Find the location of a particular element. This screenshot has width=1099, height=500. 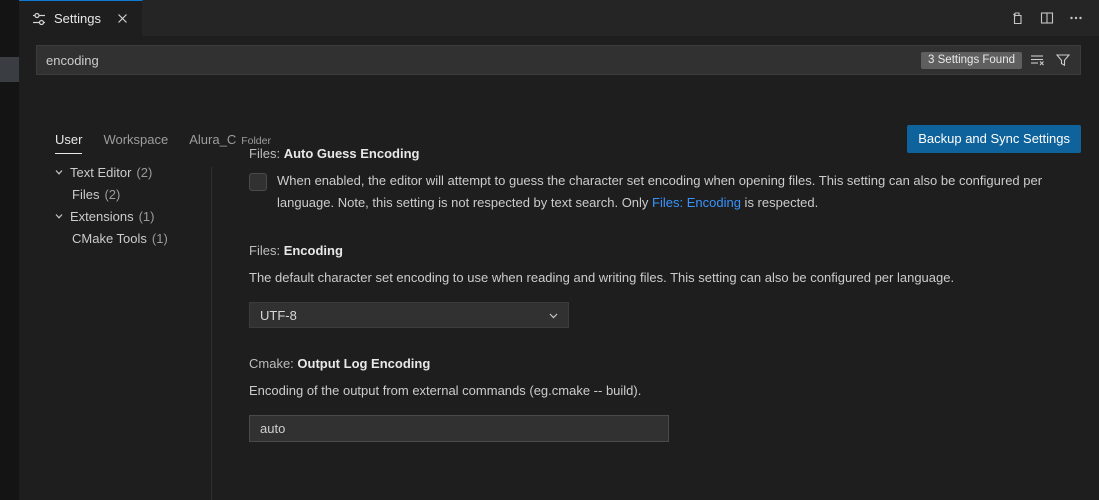

settings-sliders-icon is located at coordinates (39, 19).